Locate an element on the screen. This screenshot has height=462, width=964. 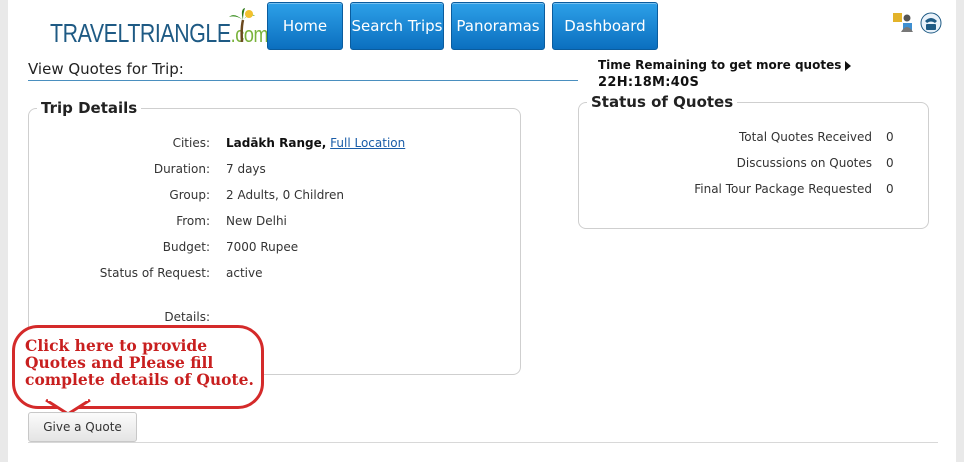
page-title: View Quotes for Trip: is located at coordinates (106, 69).